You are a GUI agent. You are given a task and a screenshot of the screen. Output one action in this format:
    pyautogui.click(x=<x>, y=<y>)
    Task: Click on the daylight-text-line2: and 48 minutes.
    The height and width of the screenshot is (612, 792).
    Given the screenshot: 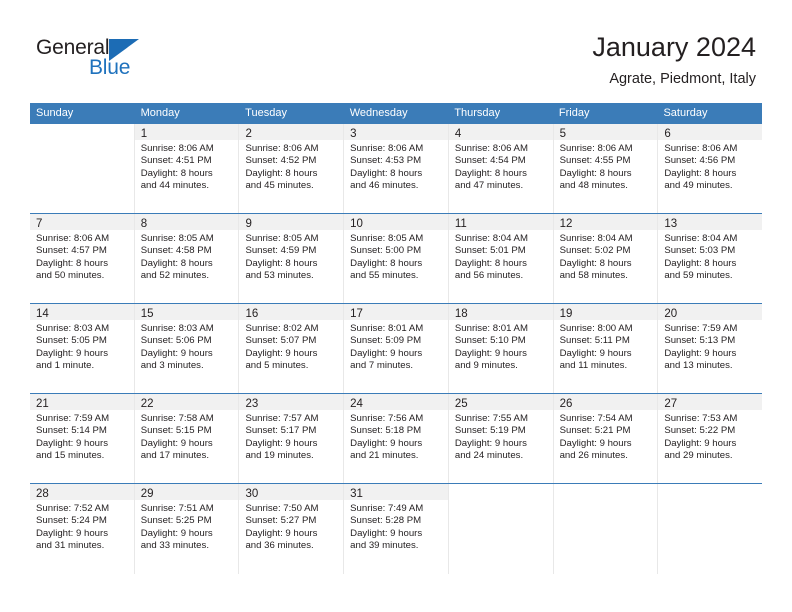 What is the action you would take?
    pyautogui.click(x=593, y=185)
    